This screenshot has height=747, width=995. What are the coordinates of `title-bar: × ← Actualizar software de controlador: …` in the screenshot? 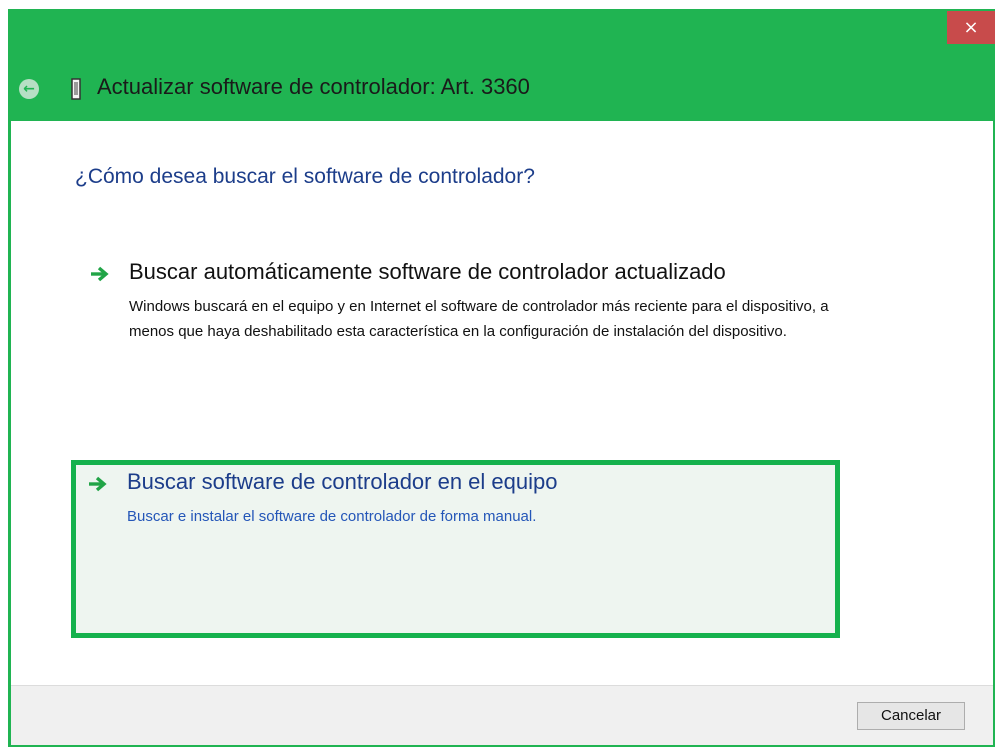 It's located at (501, 65).